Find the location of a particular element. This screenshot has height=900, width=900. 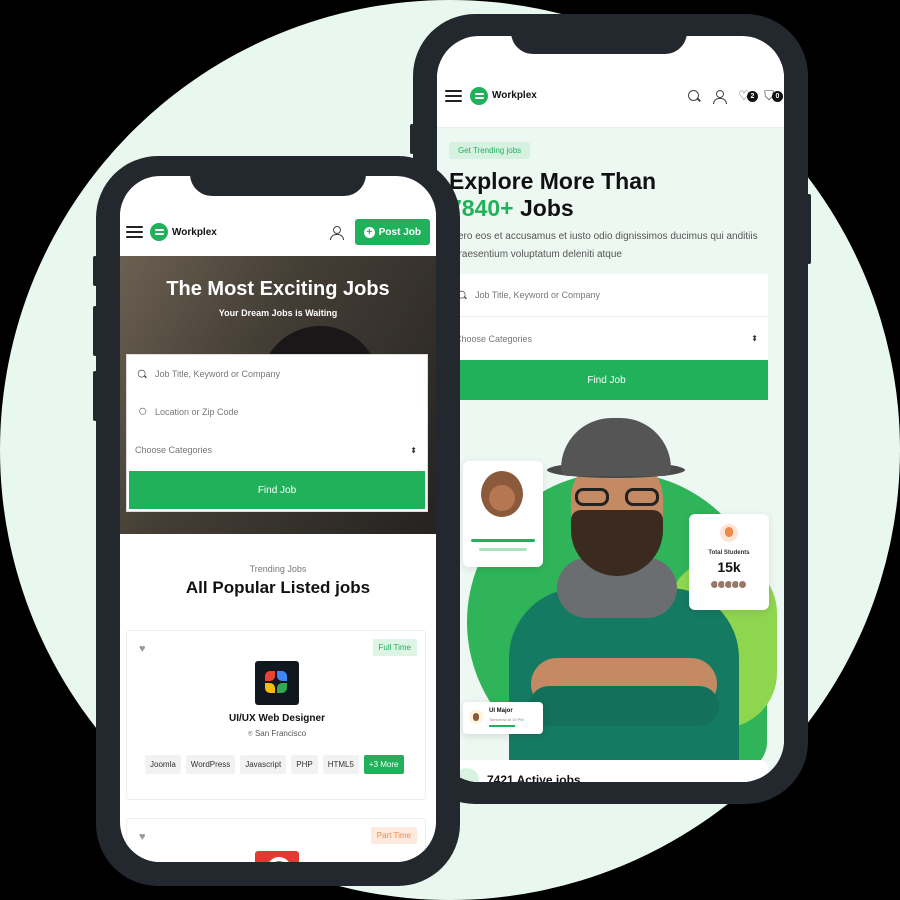

post-job-button: + Post Job is located at coordinates (392, 232).